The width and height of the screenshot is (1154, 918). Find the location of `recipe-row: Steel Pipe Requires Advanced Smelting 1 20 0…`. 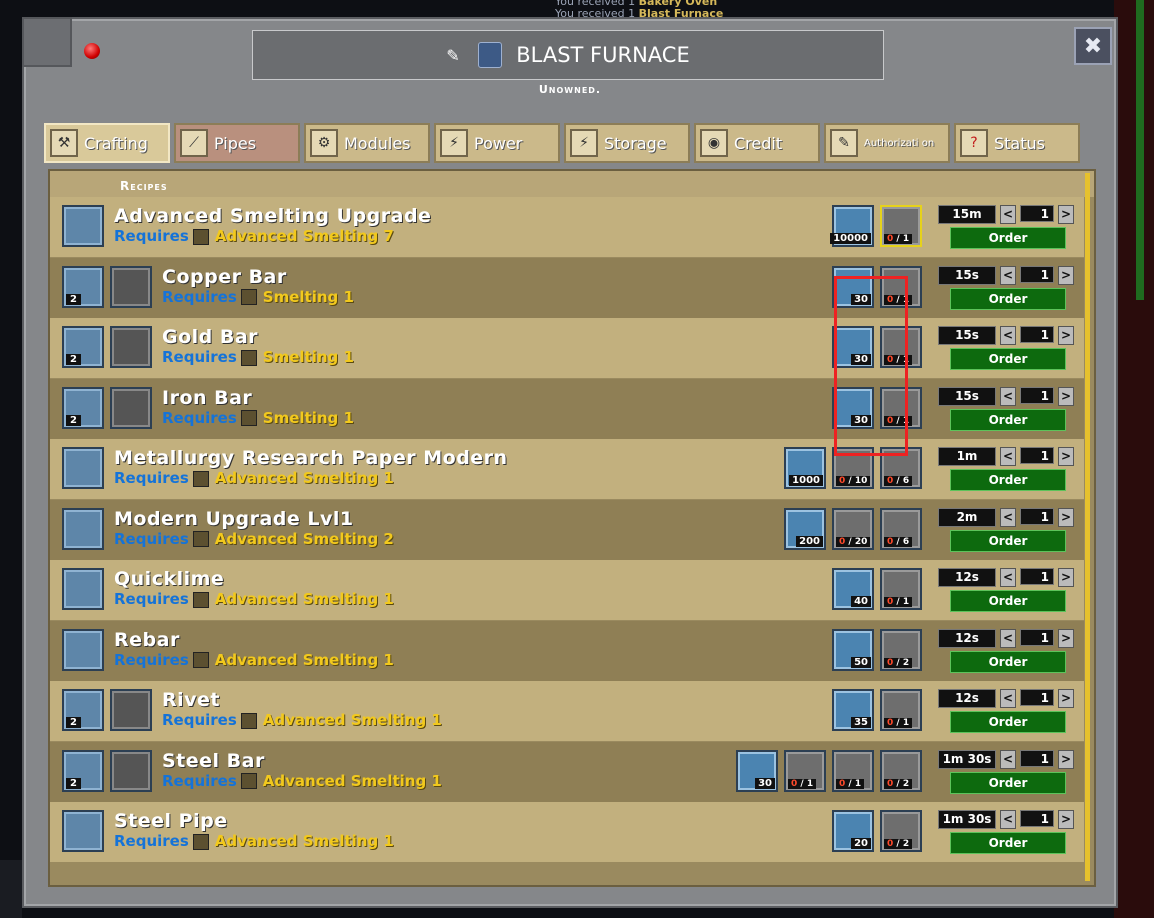

recipe-row: Steel Pipe Requires Advanced Smelting 1 20 0… is located at coordinates (567, 832).